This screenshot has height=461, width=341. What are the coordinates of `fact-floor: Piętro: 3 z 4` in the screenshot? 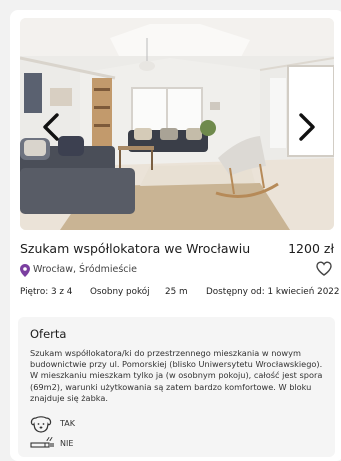 It's located at (46, 292).